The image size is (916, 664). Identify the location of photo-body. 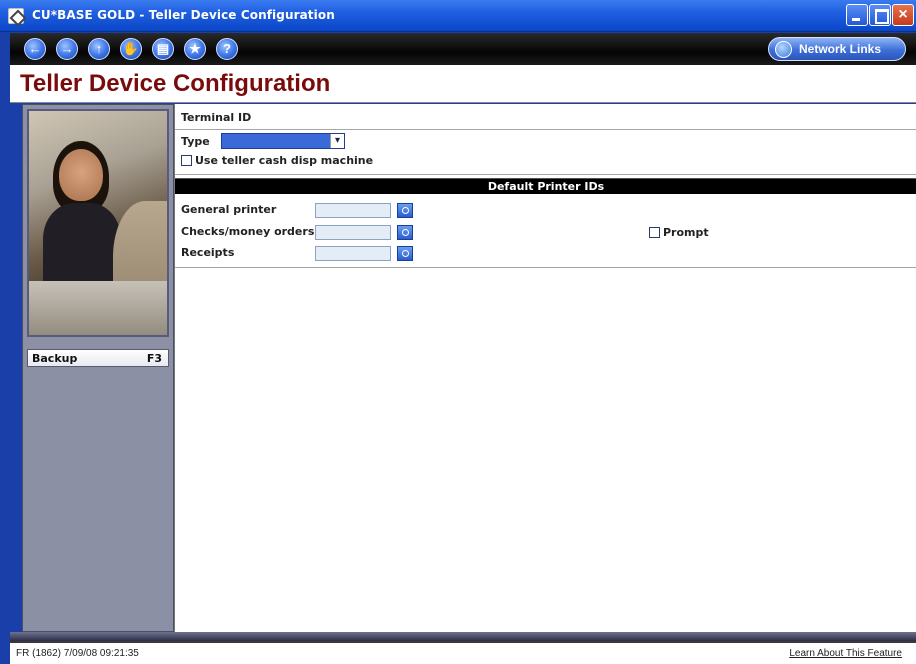
(82, 248).